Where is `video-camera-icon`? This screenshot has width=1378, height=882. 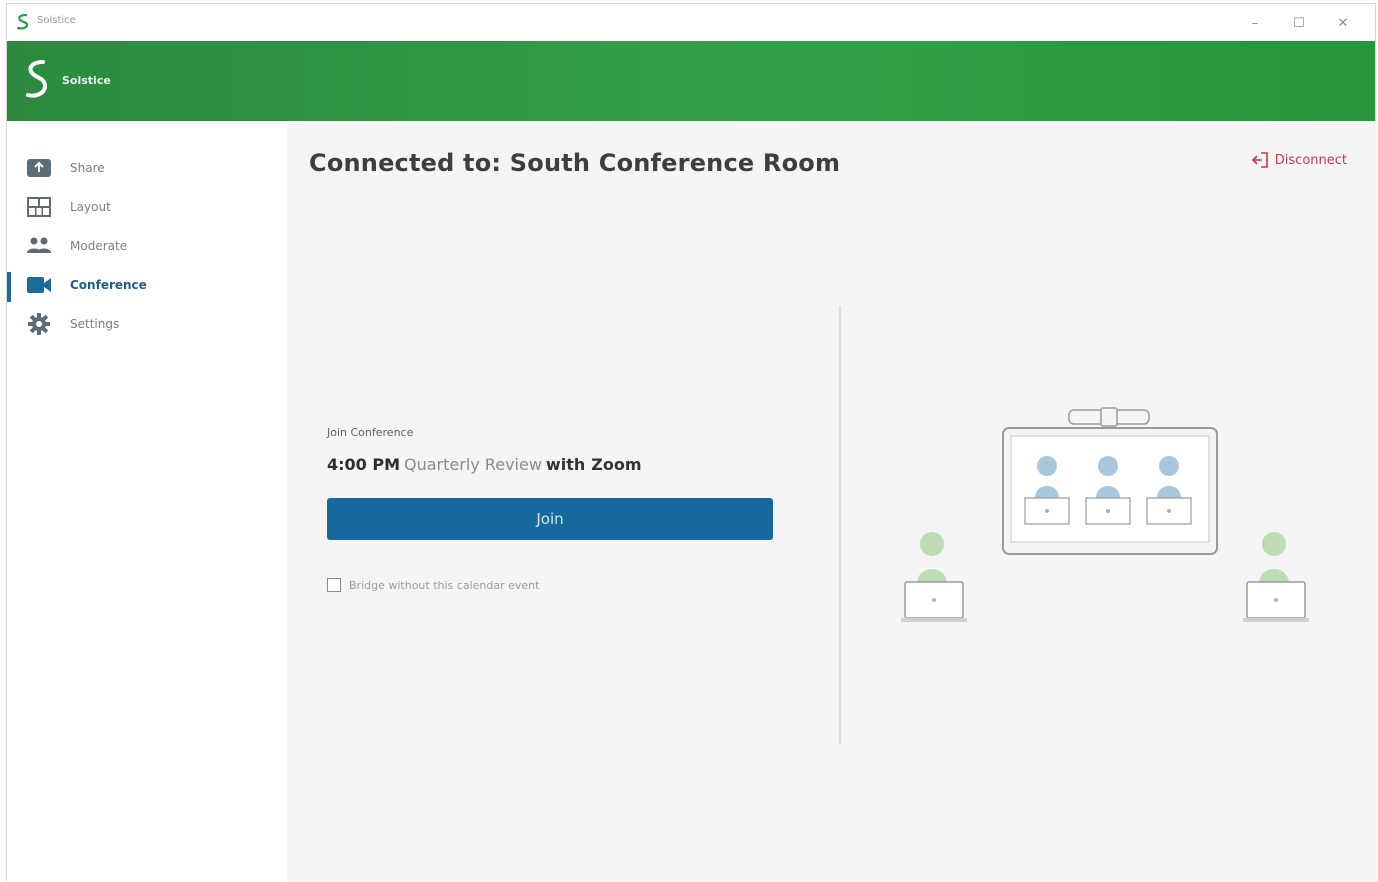
video-camera-icon is located at coordinates (39, 285).